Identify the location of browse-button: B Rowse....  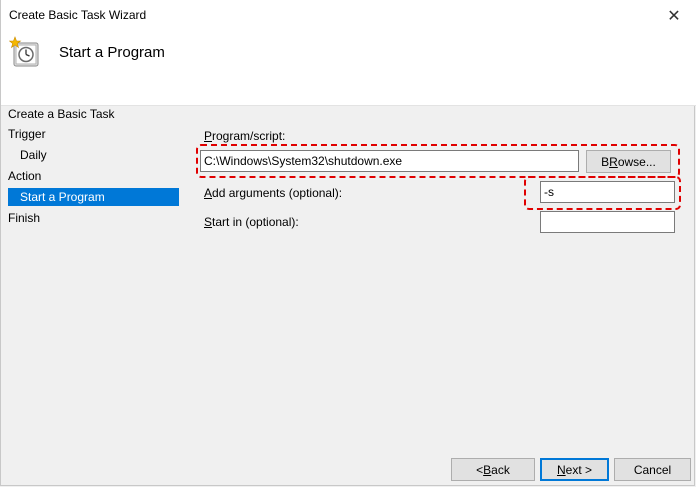
(628, 161).